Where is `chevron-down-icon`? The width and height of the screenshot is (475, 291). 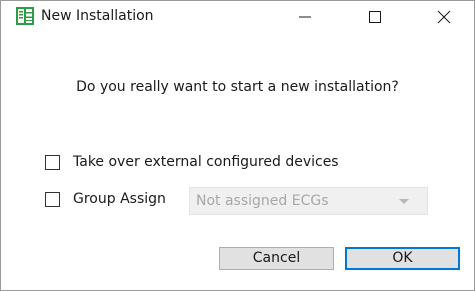 chevron-down-icon is located at coordinates (404, 201).